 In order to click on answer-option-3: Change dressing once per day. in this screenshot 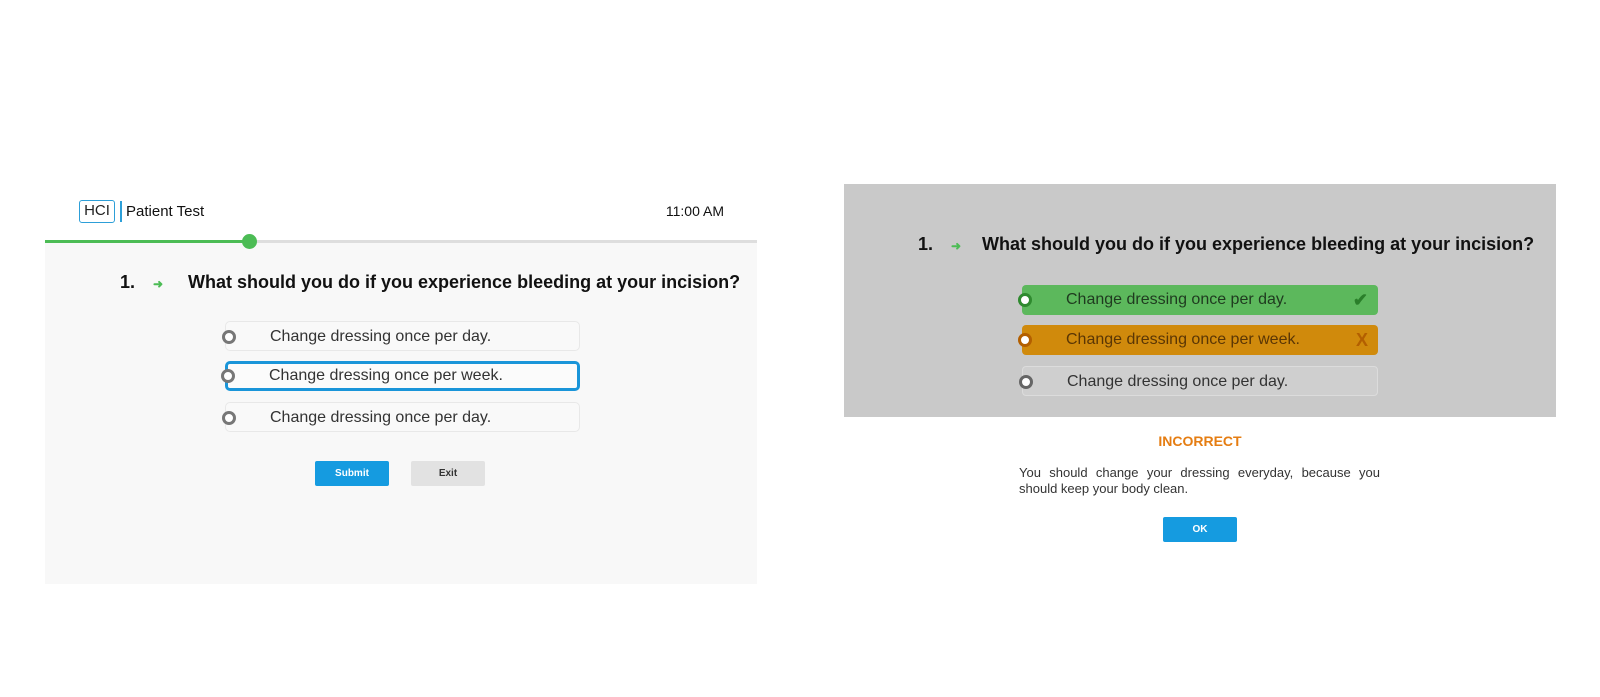, I will do `click(401, 417)`.